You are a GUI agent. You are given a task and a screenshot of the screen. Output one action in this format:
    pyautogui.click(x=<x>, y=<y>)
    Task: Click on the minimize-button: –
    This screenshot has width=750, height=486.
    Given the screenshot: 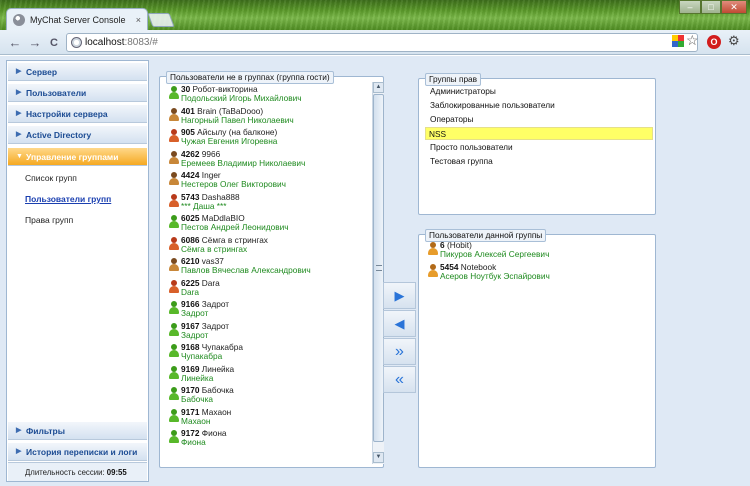 What is the action you would take?
    pyautogui.click(x=690, y=7)
    